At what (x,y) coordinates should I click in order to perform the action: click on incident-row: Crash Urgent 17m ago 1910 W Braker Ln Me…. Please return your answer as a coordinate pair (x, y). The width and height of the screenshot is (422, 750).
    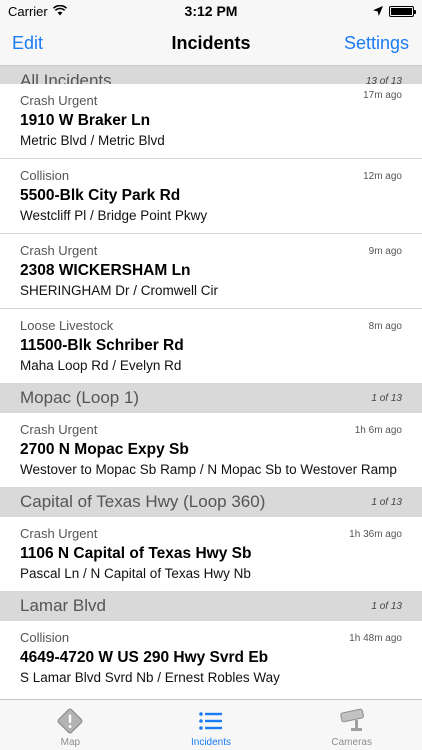
    Looking at the image, I should click on (211, 121).